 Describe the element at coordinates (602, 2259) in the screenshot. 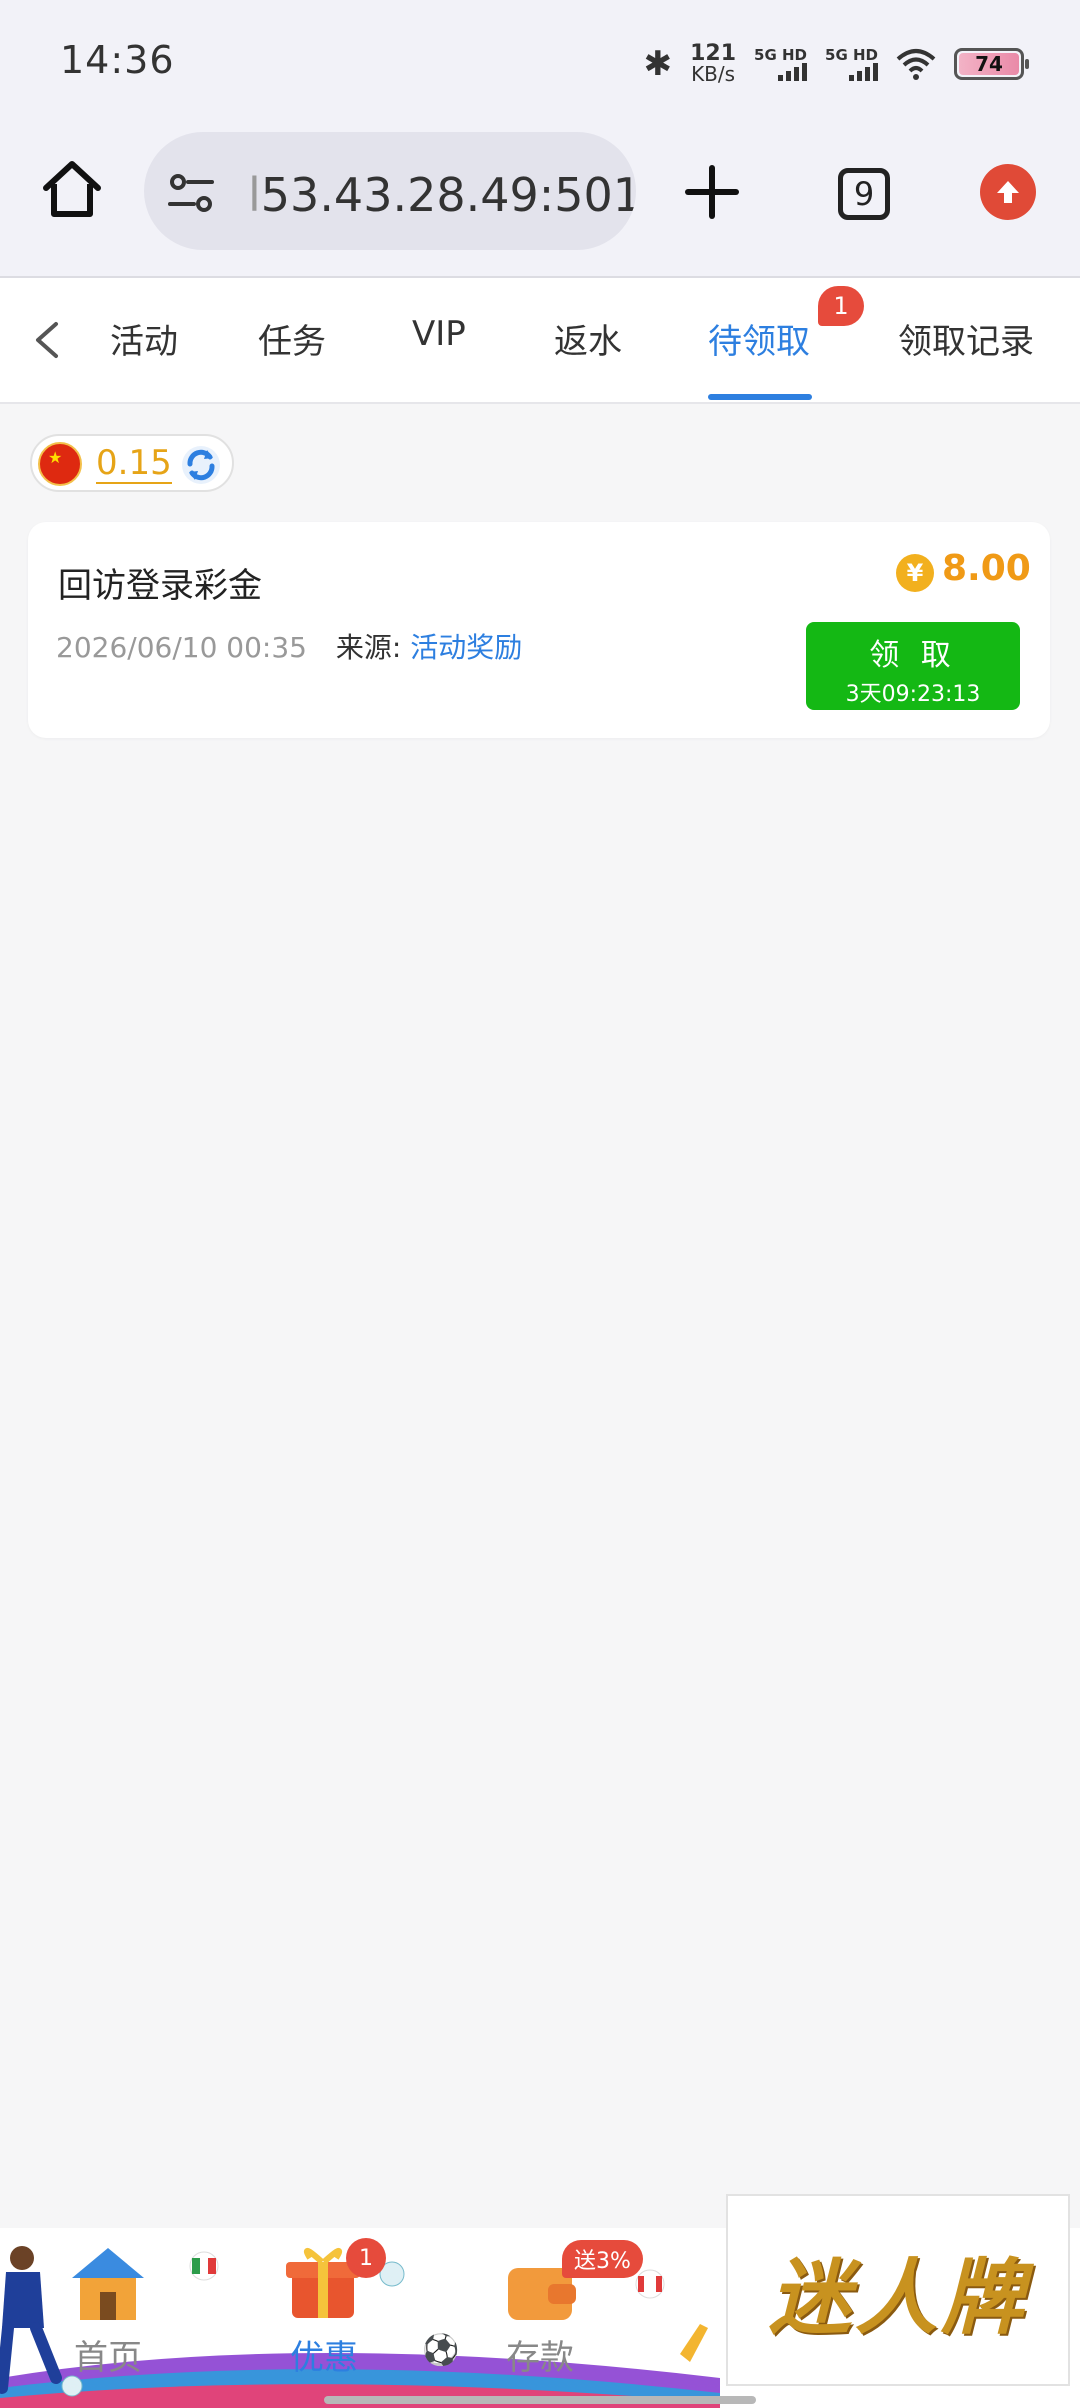

I see `deposit-bonus-tag: 送3%` at that location.